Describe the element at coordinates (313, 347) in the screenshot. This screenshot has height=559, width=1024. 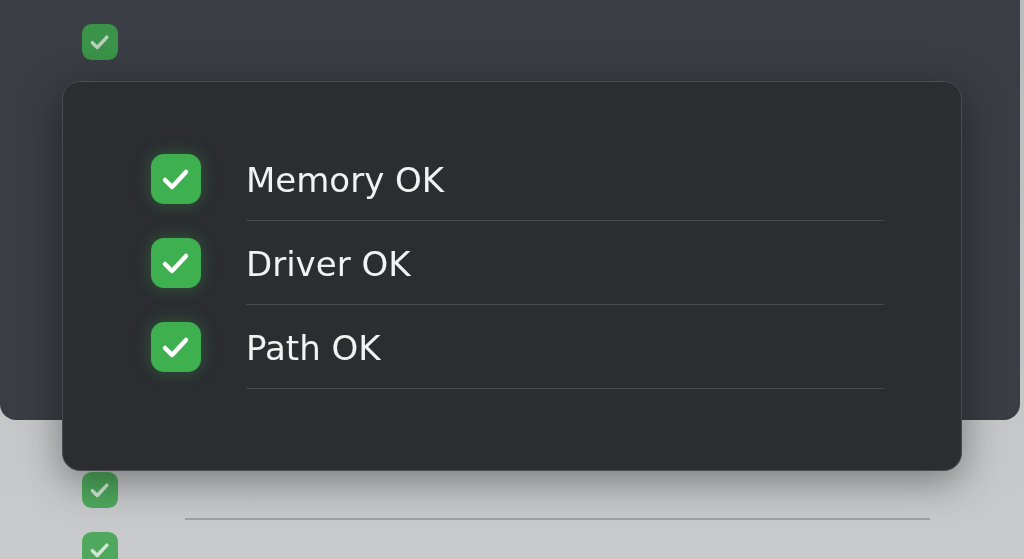
I see `status-label: Path OK` at that location.